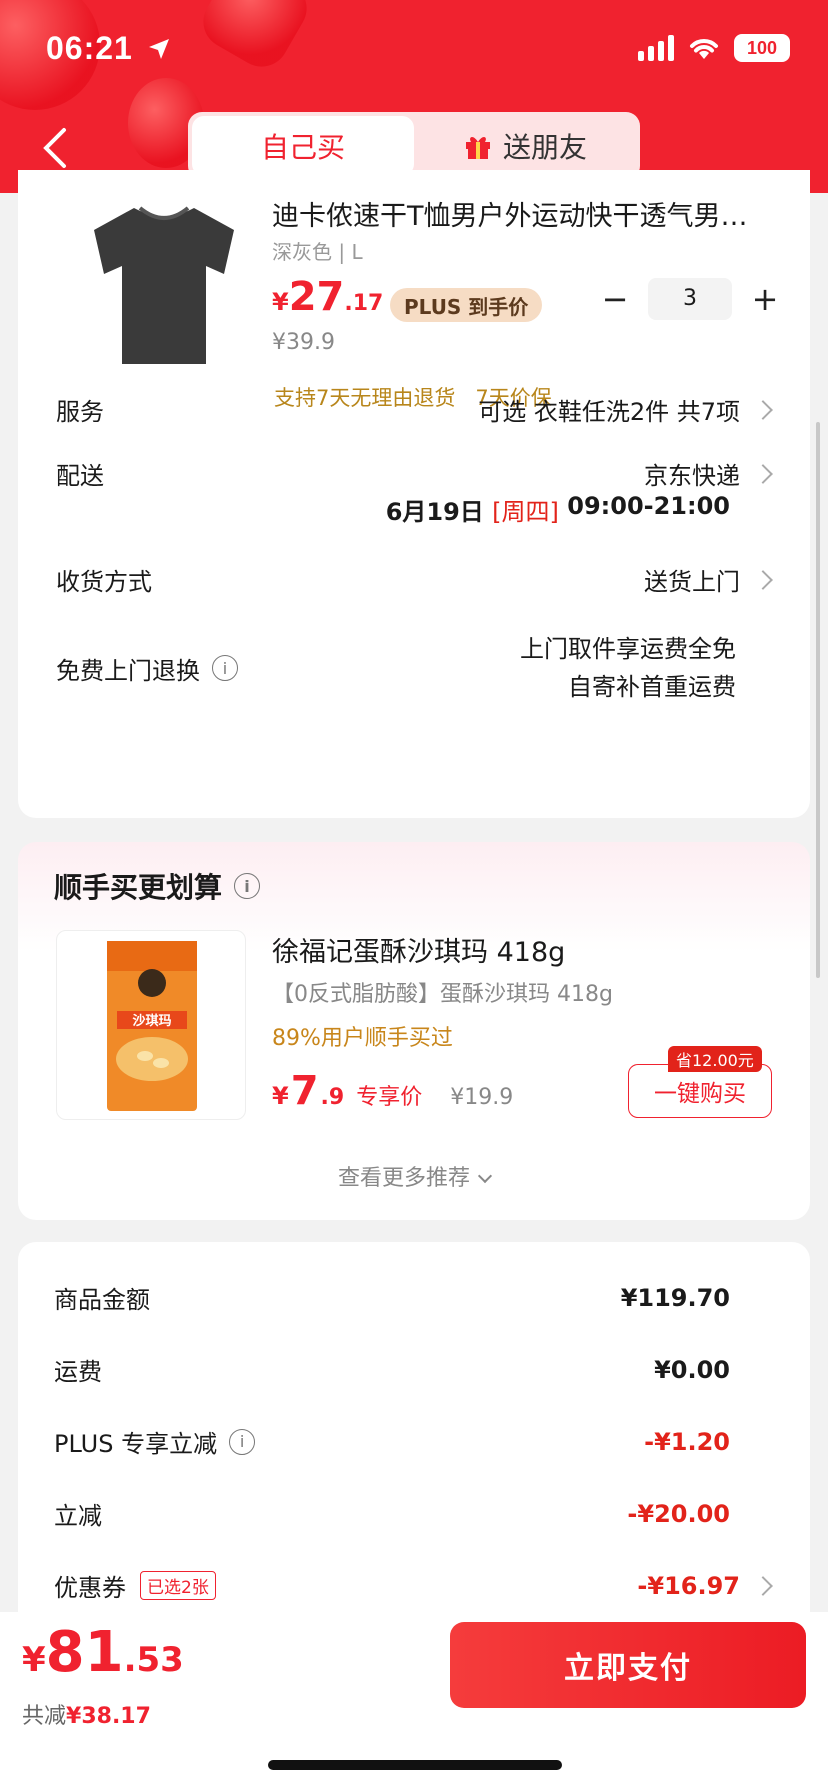  Describe the element at coordinates (765, 299) in the screenshot. I see `plus-button: +` at that location.